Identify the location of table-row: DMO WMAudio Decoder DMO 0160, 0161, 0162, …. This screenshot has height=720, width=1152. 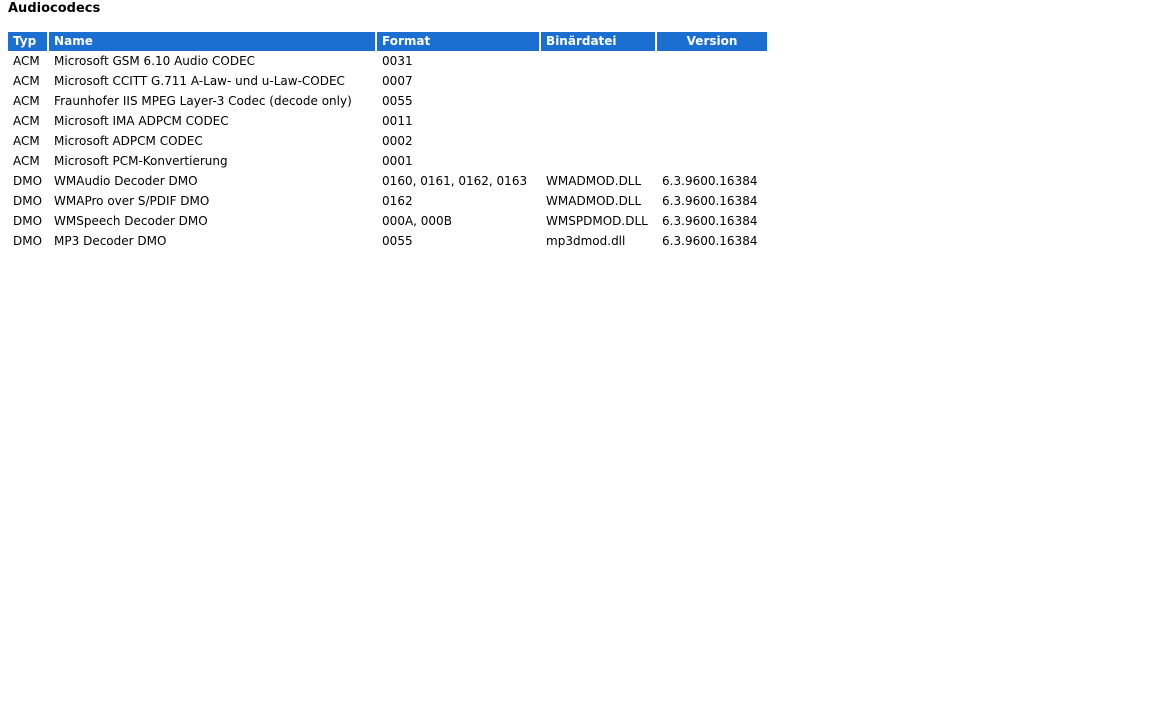
(387, 181).